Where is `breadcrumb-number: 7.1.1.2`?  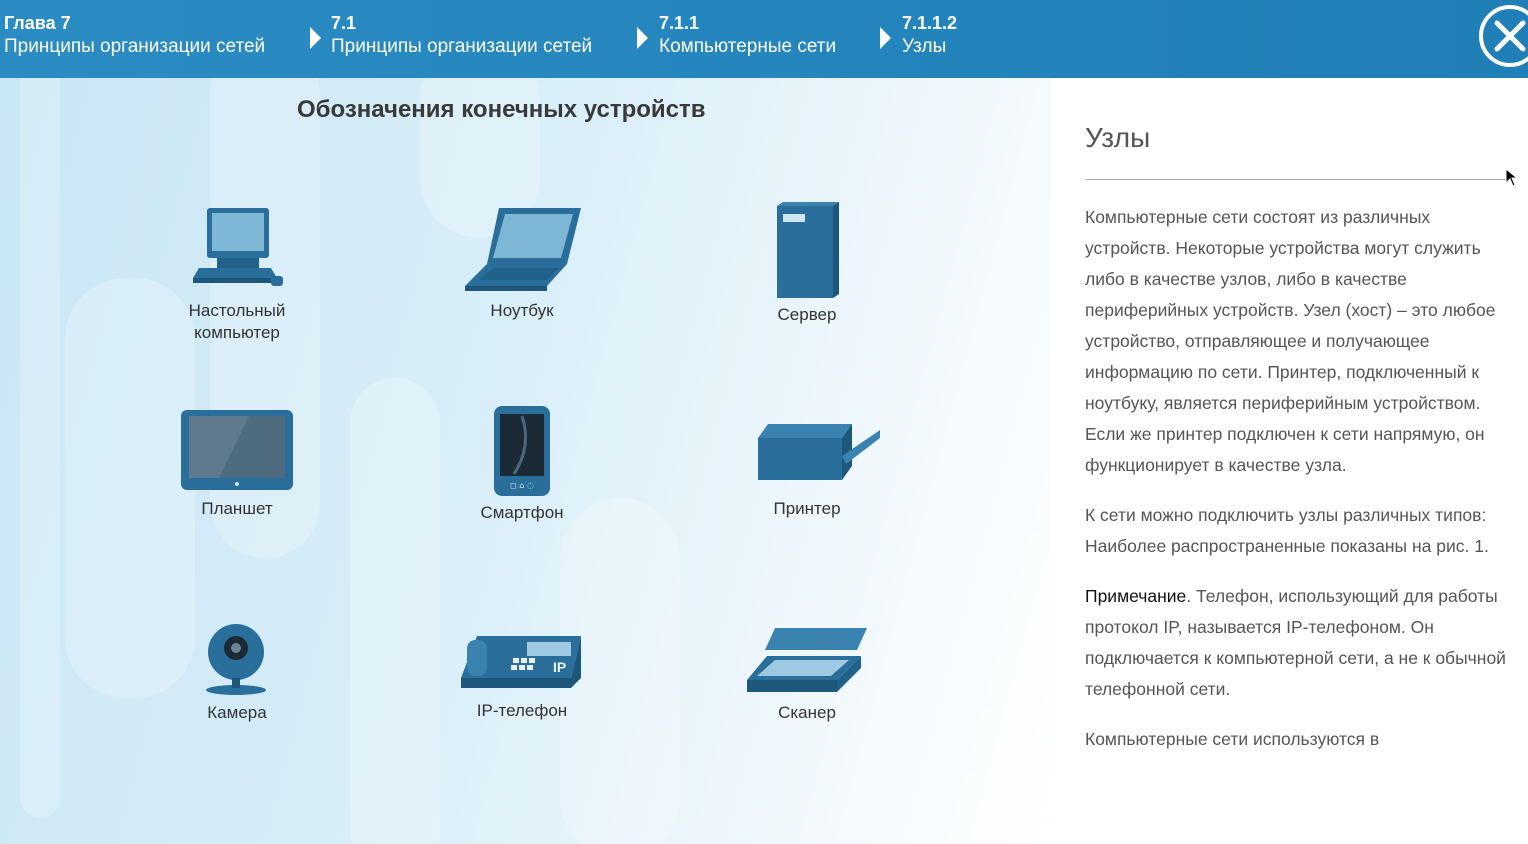
breadcrumb-number: 7.1.1.2 is located at coordinates (930, 23).